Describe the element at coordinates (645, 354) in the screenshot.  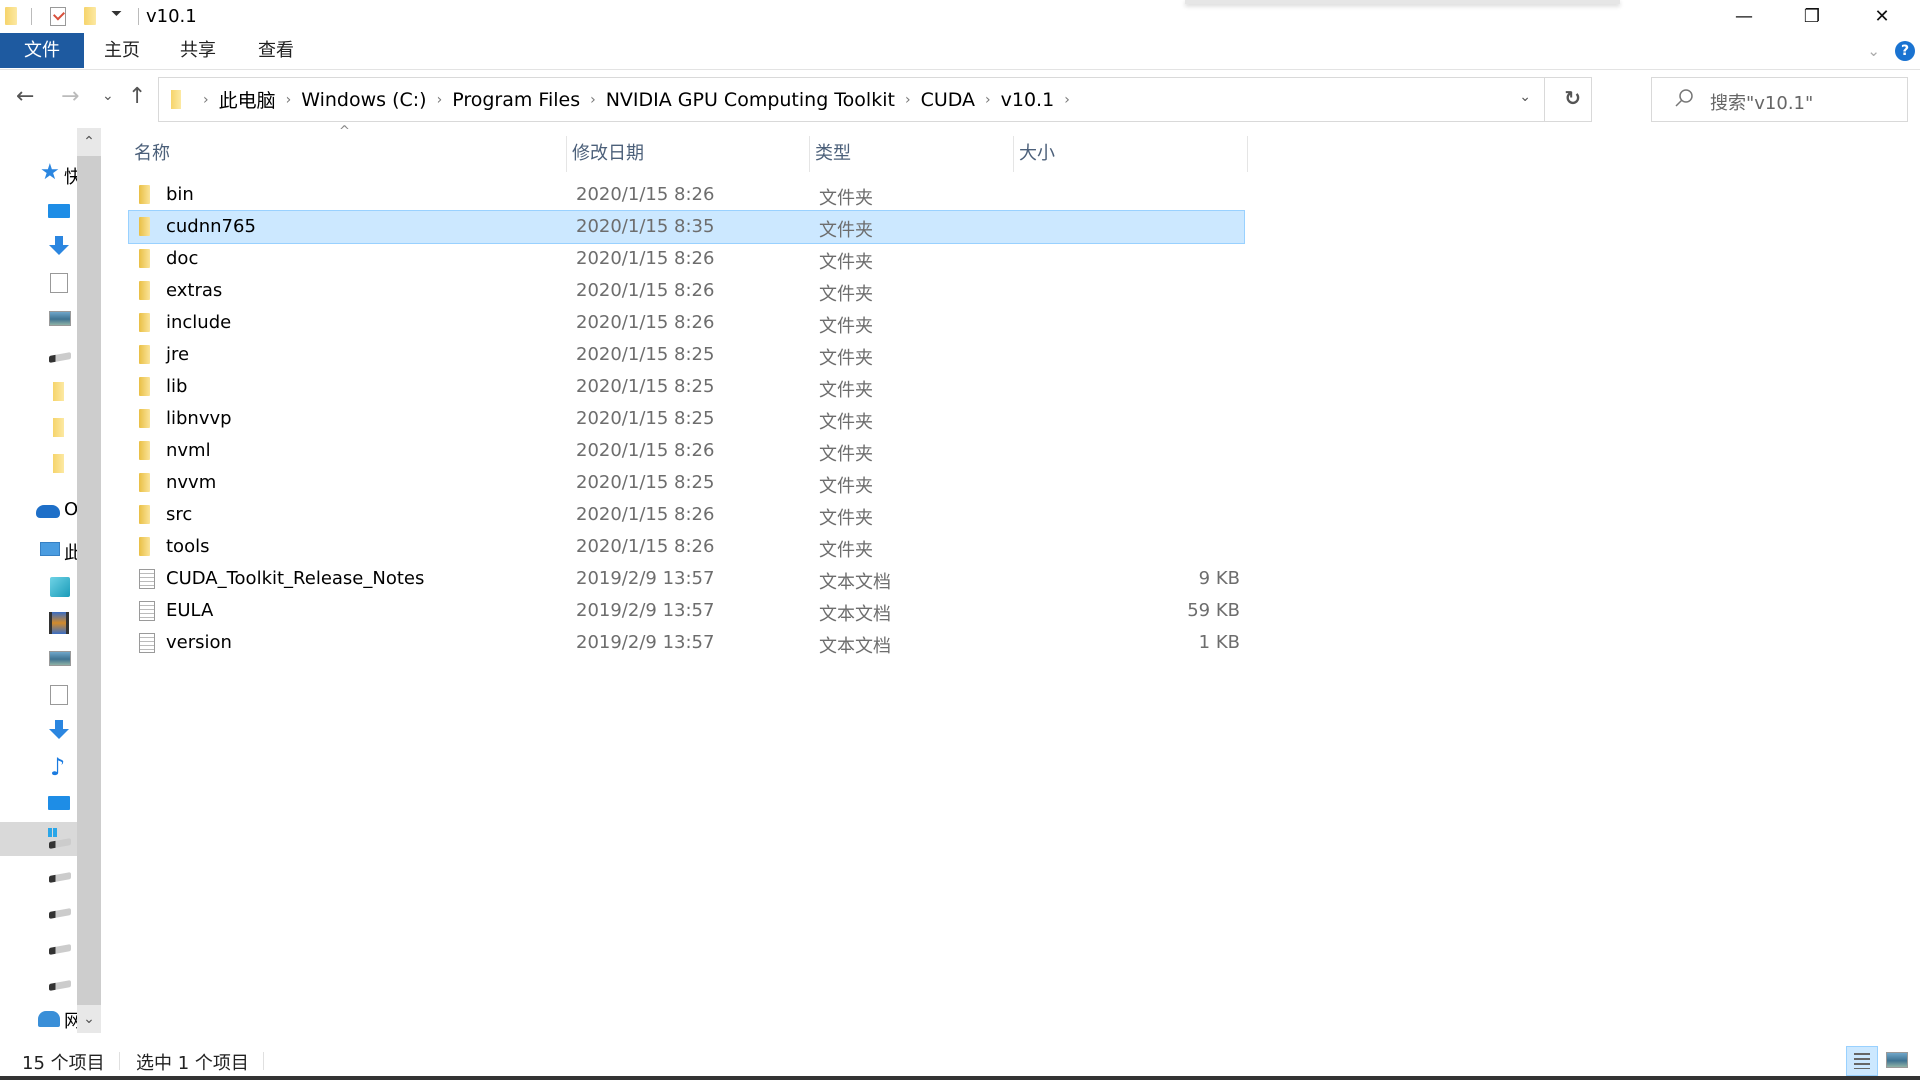
I see `file-date-modified: 2020/1/15 8:25` at that location.